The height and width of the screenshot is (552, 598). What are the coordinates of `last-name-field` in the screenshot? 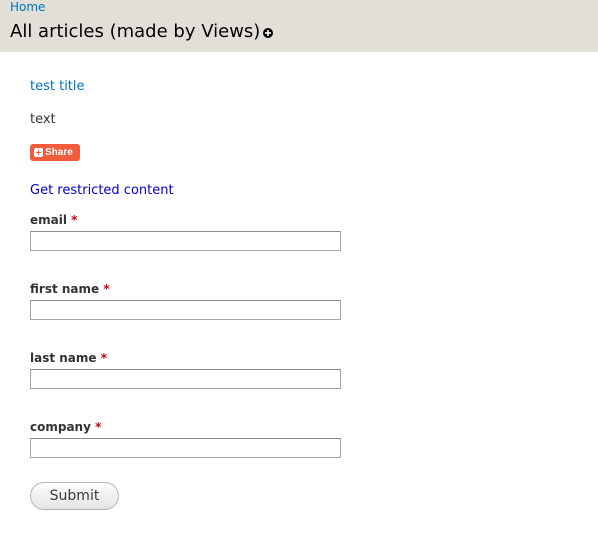 It's located at (185, 379).